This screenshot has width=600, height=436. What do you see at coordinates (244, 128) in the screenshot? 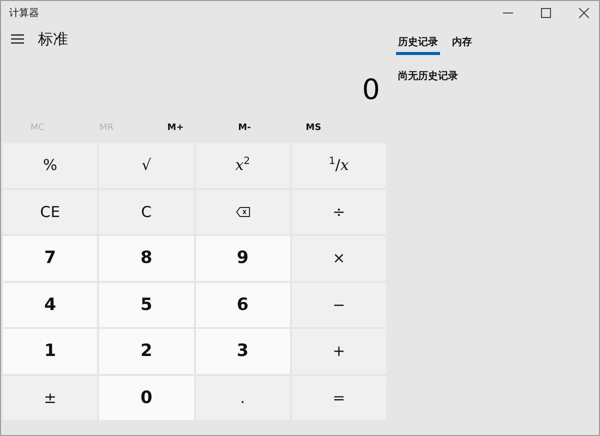
I see `memory-button: M-` at bounding box center [244, 128].